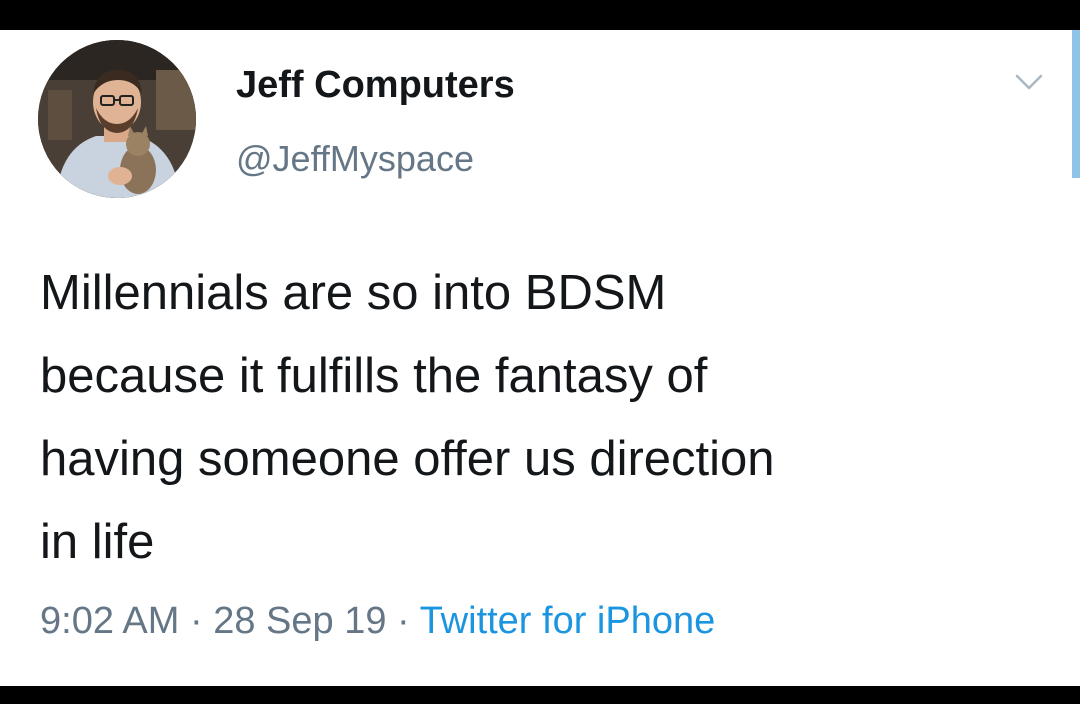 The width and height of the screenshot is (1080, 704). Describe the element at coordinates (109, 621) in the screenshot. I see `tweet-time: 9:02 AM` at that location.